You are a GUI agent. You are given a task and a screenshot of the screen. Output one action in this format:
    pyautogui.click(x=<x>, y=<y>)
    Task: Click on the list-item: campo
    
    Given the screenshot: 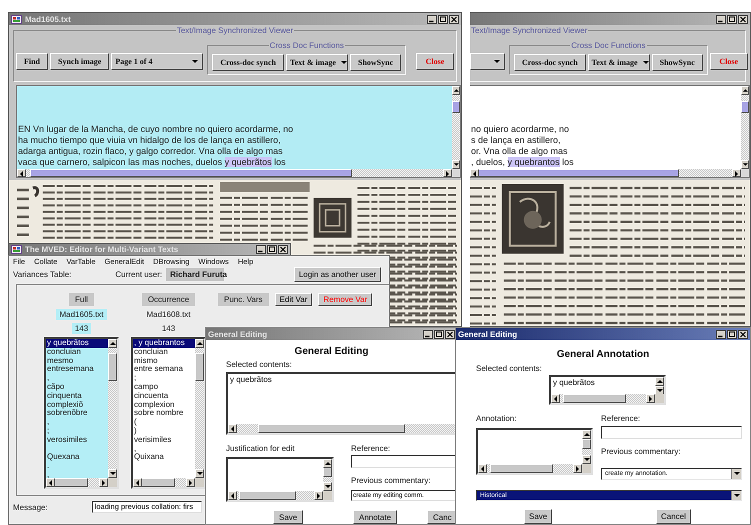 What is the action you would take?
    pyautogui.click(x=164, y=387)
    